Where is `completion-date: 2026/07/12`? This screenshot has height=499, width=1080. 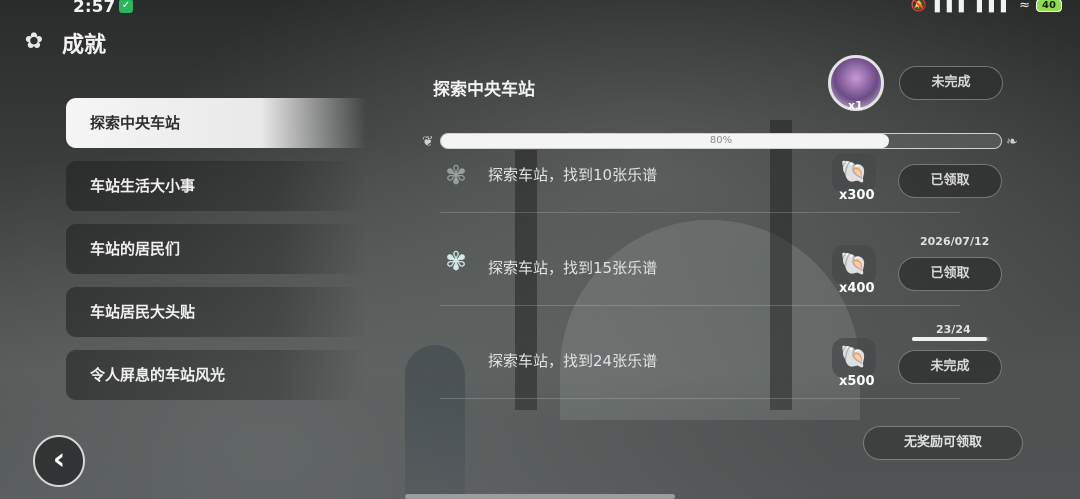
completion-date: 2026/07/12 is located at coordinates (955, 241).